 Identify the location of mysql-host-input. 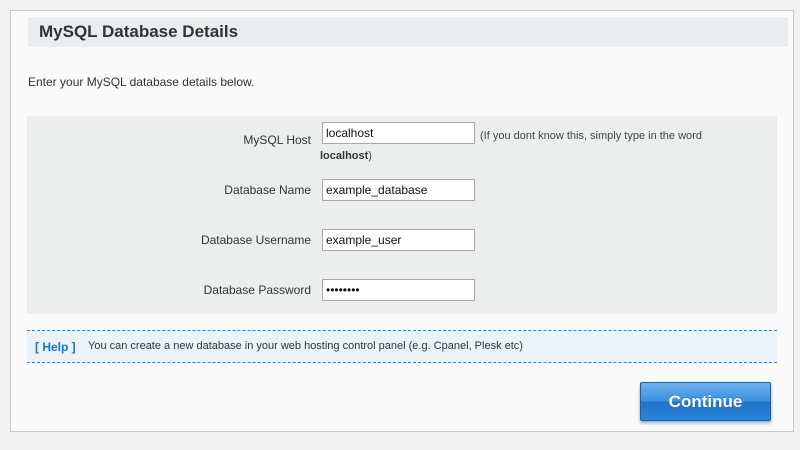
(398, 133).